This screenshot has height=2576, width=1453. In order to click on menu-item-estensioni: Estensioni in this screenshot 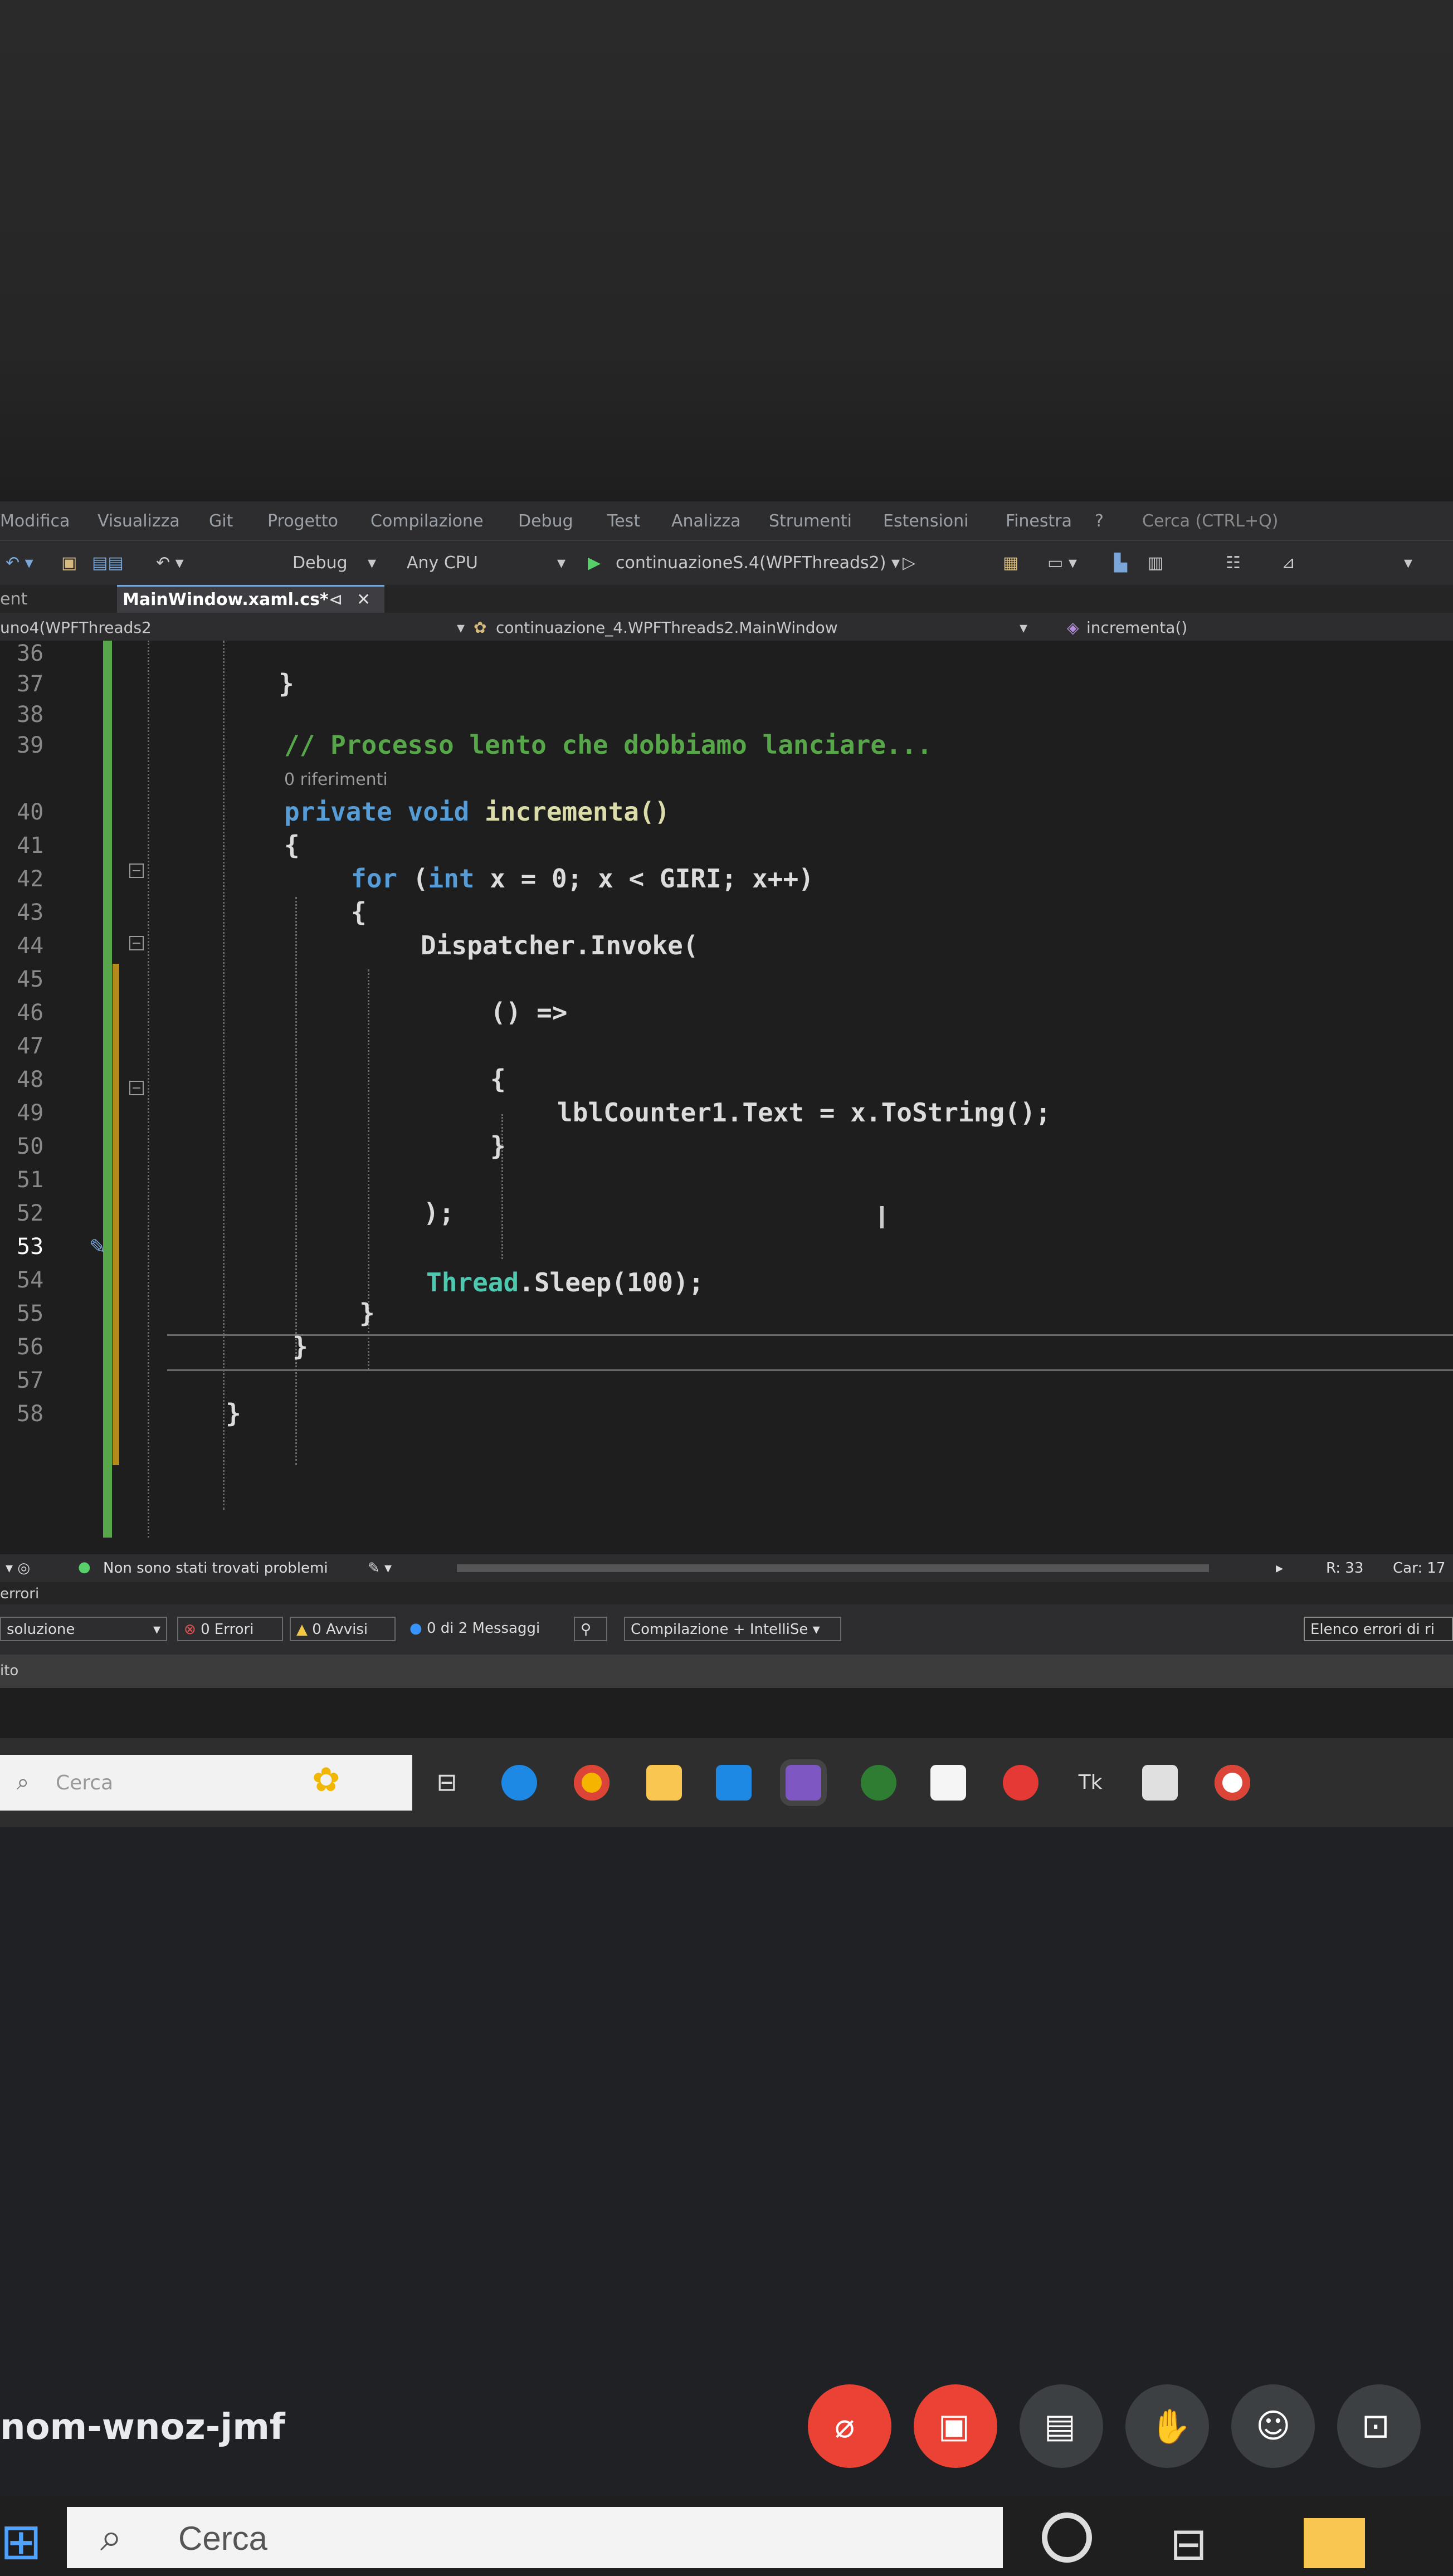, I will do `click(926, 521)`.